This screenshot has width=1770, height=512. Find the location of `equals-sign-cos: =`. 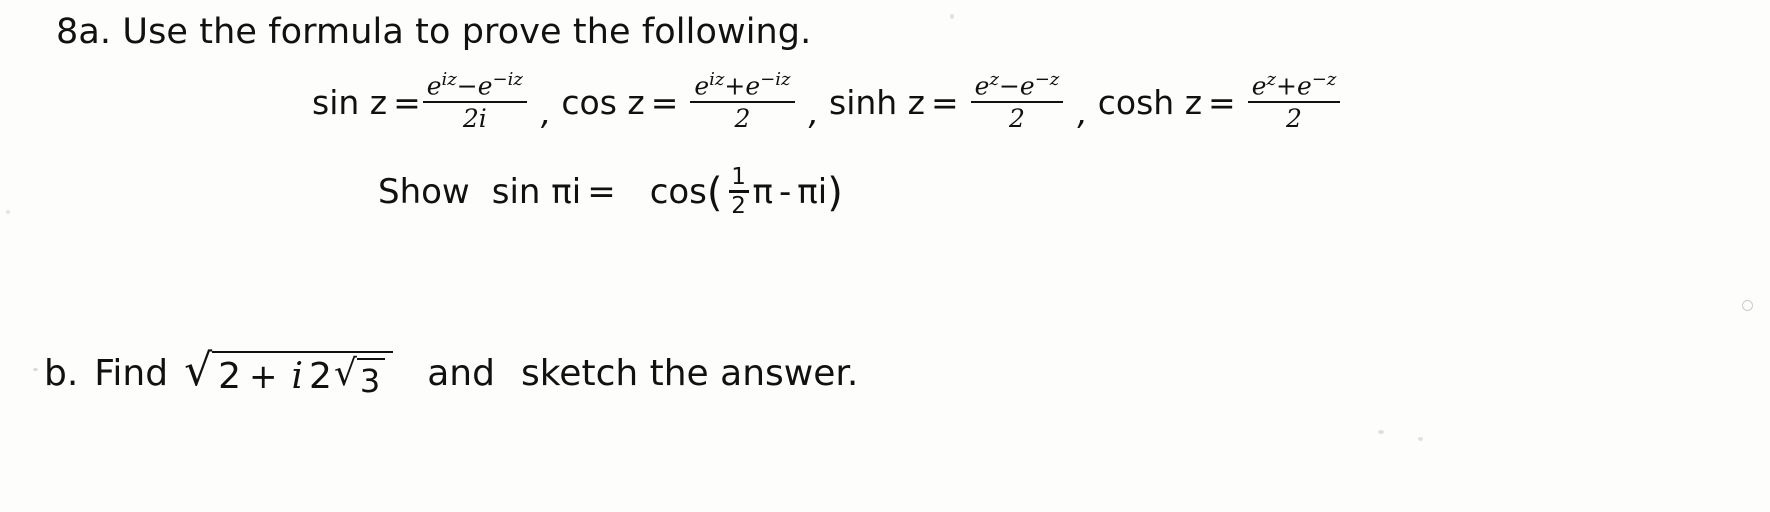

equals-sign-cos: = is located at coordinates (664, 102).